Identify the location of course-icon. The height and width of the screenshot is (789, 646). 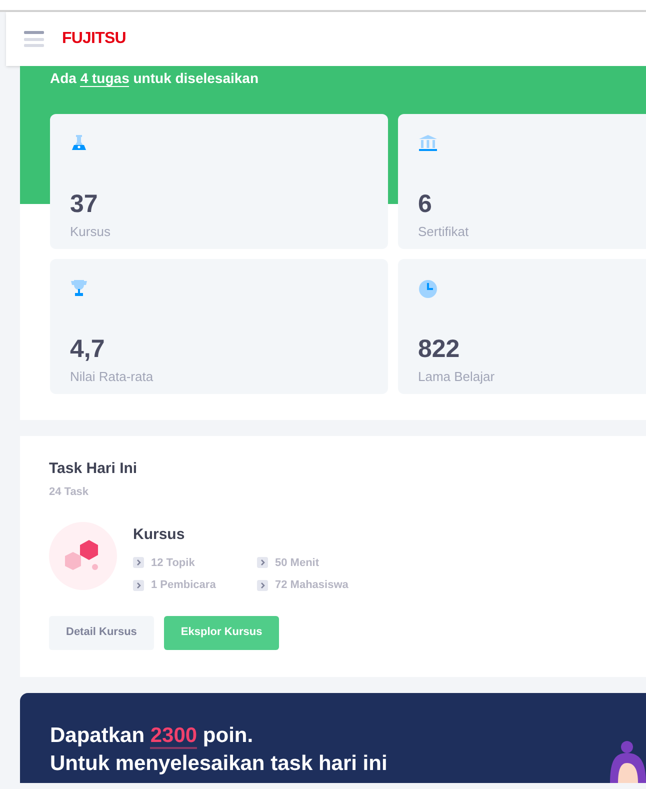
(83, 556).